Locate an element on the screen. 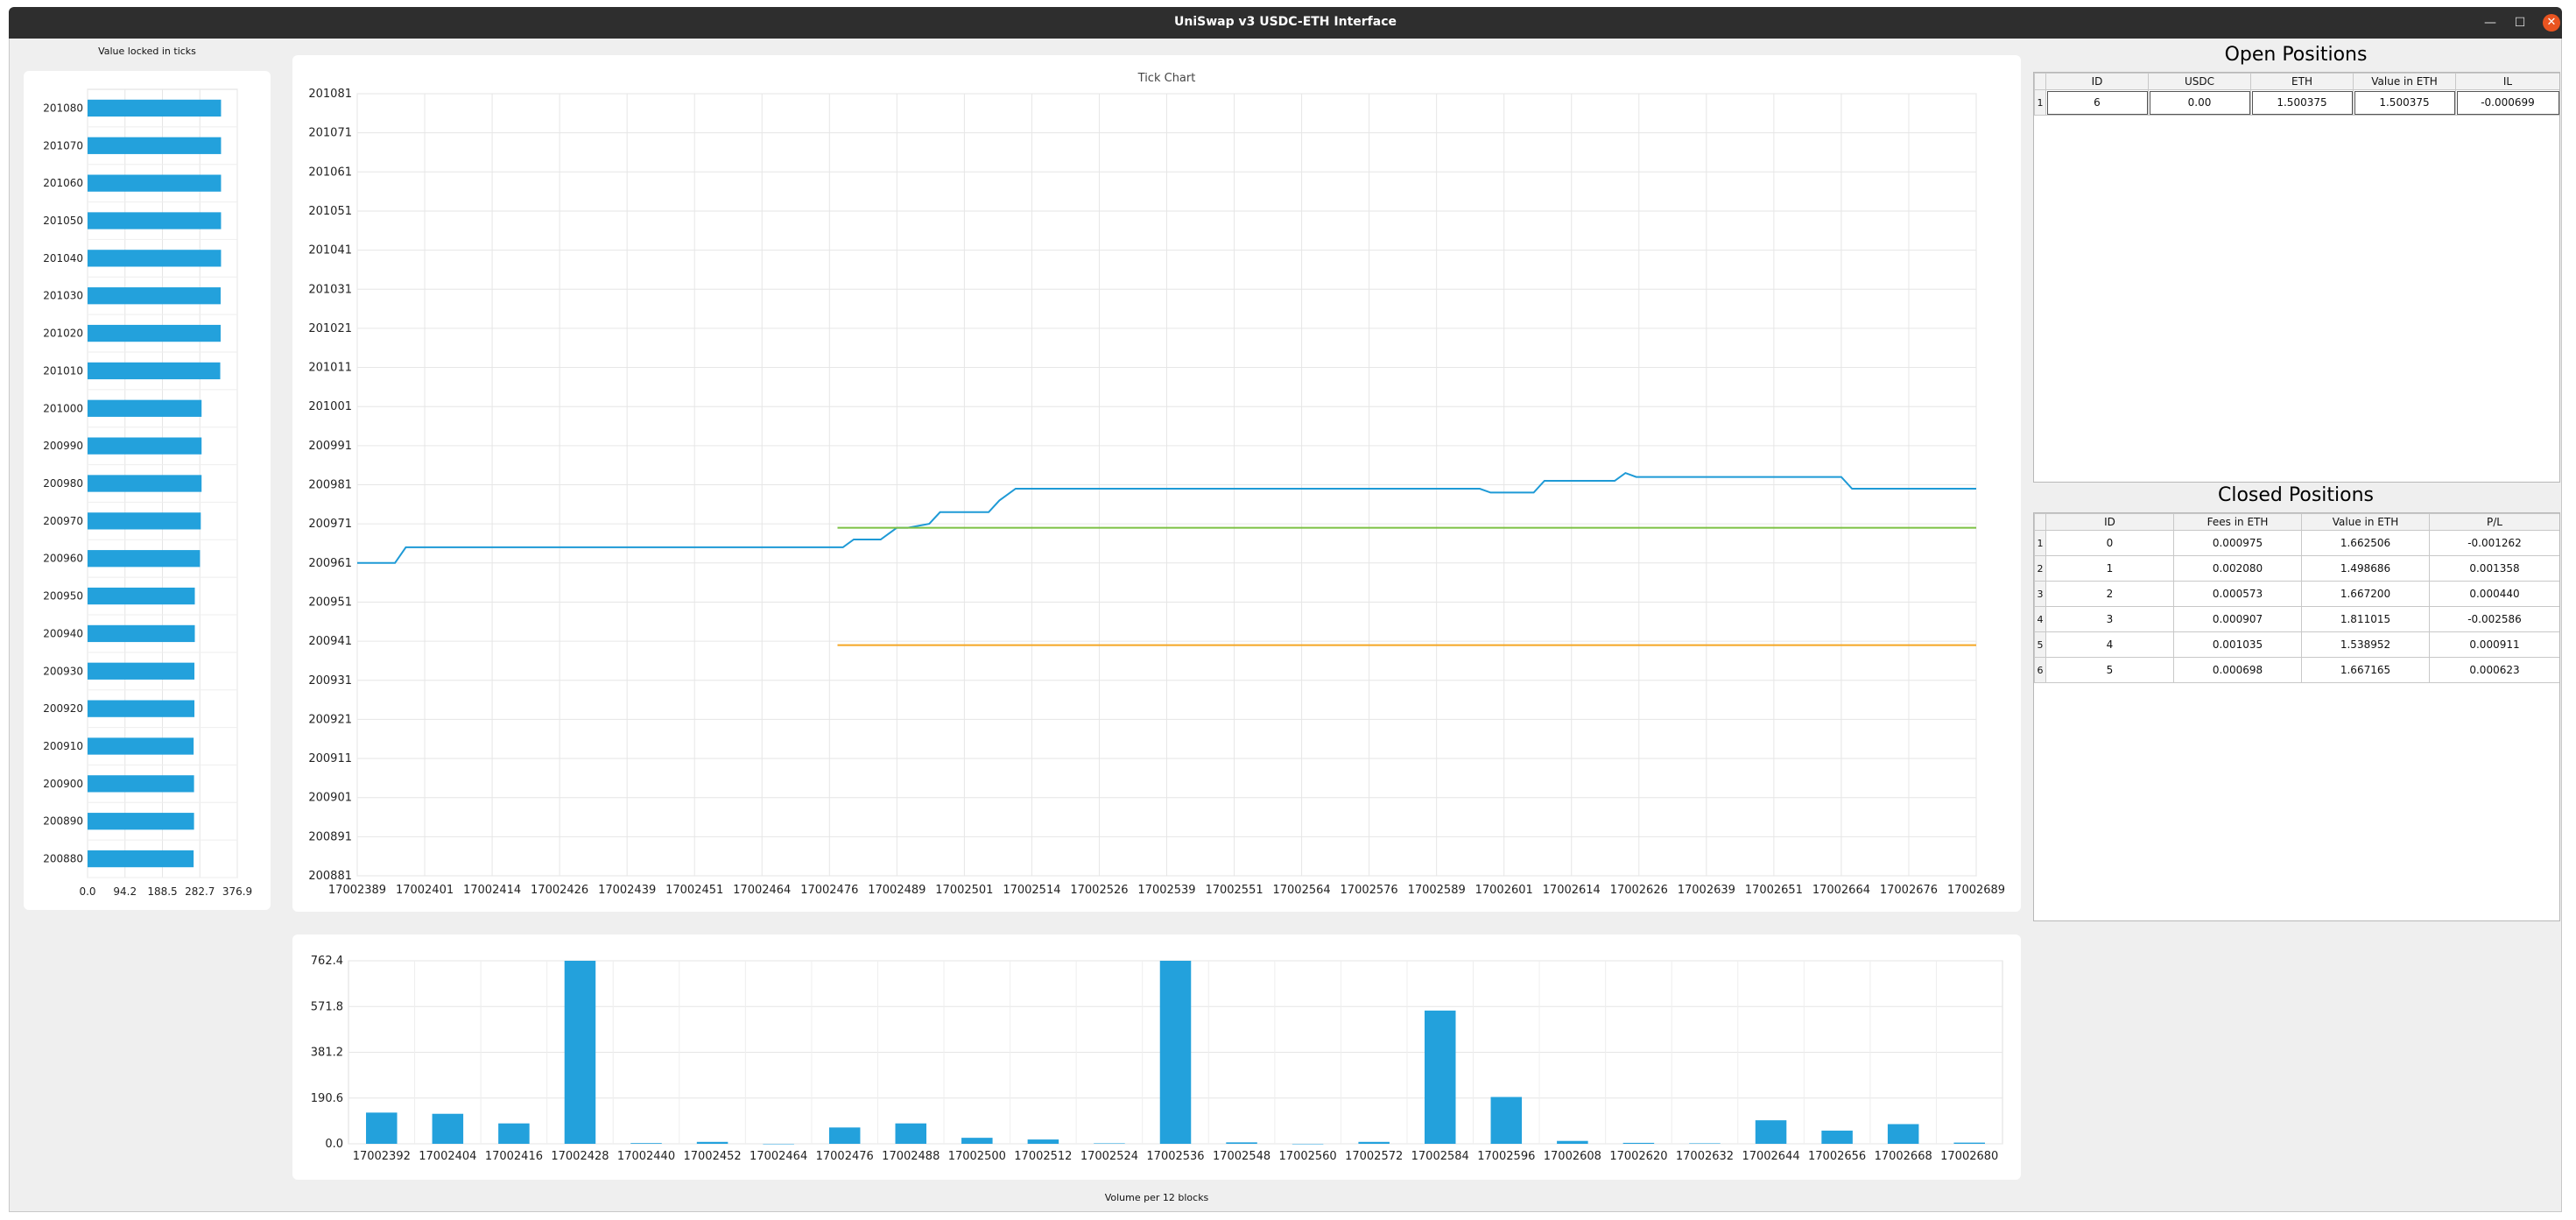 The image size is (2576, 1220). table-cell: 1.811015 is located at coordinates (2365, 619).